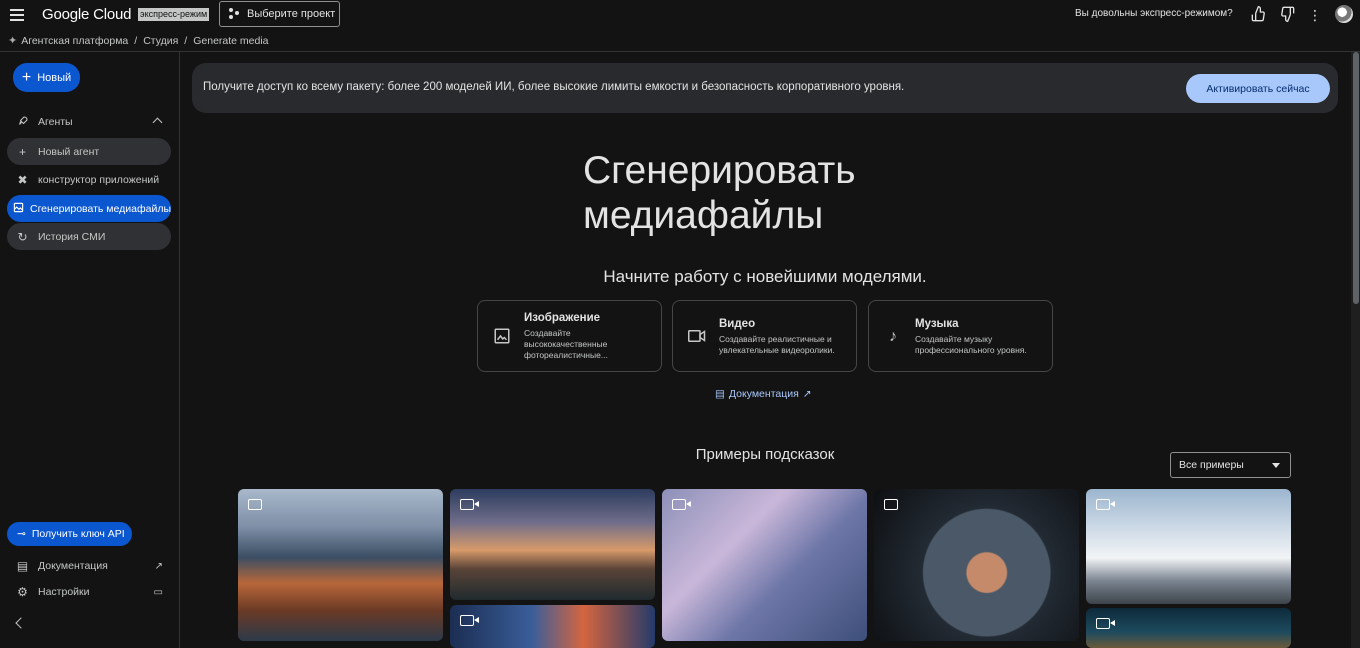  Describe the element at coordinates (54, 77) in the screenshot. I see `new-button-label: Новый` at that location.